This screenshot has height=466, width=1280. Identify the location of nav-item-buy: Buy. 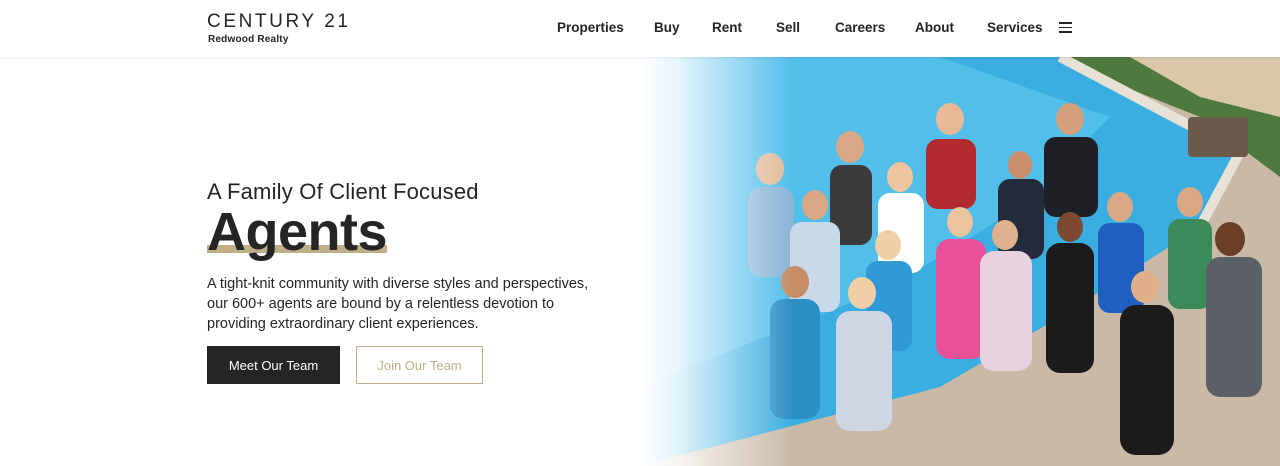
(667, 27).